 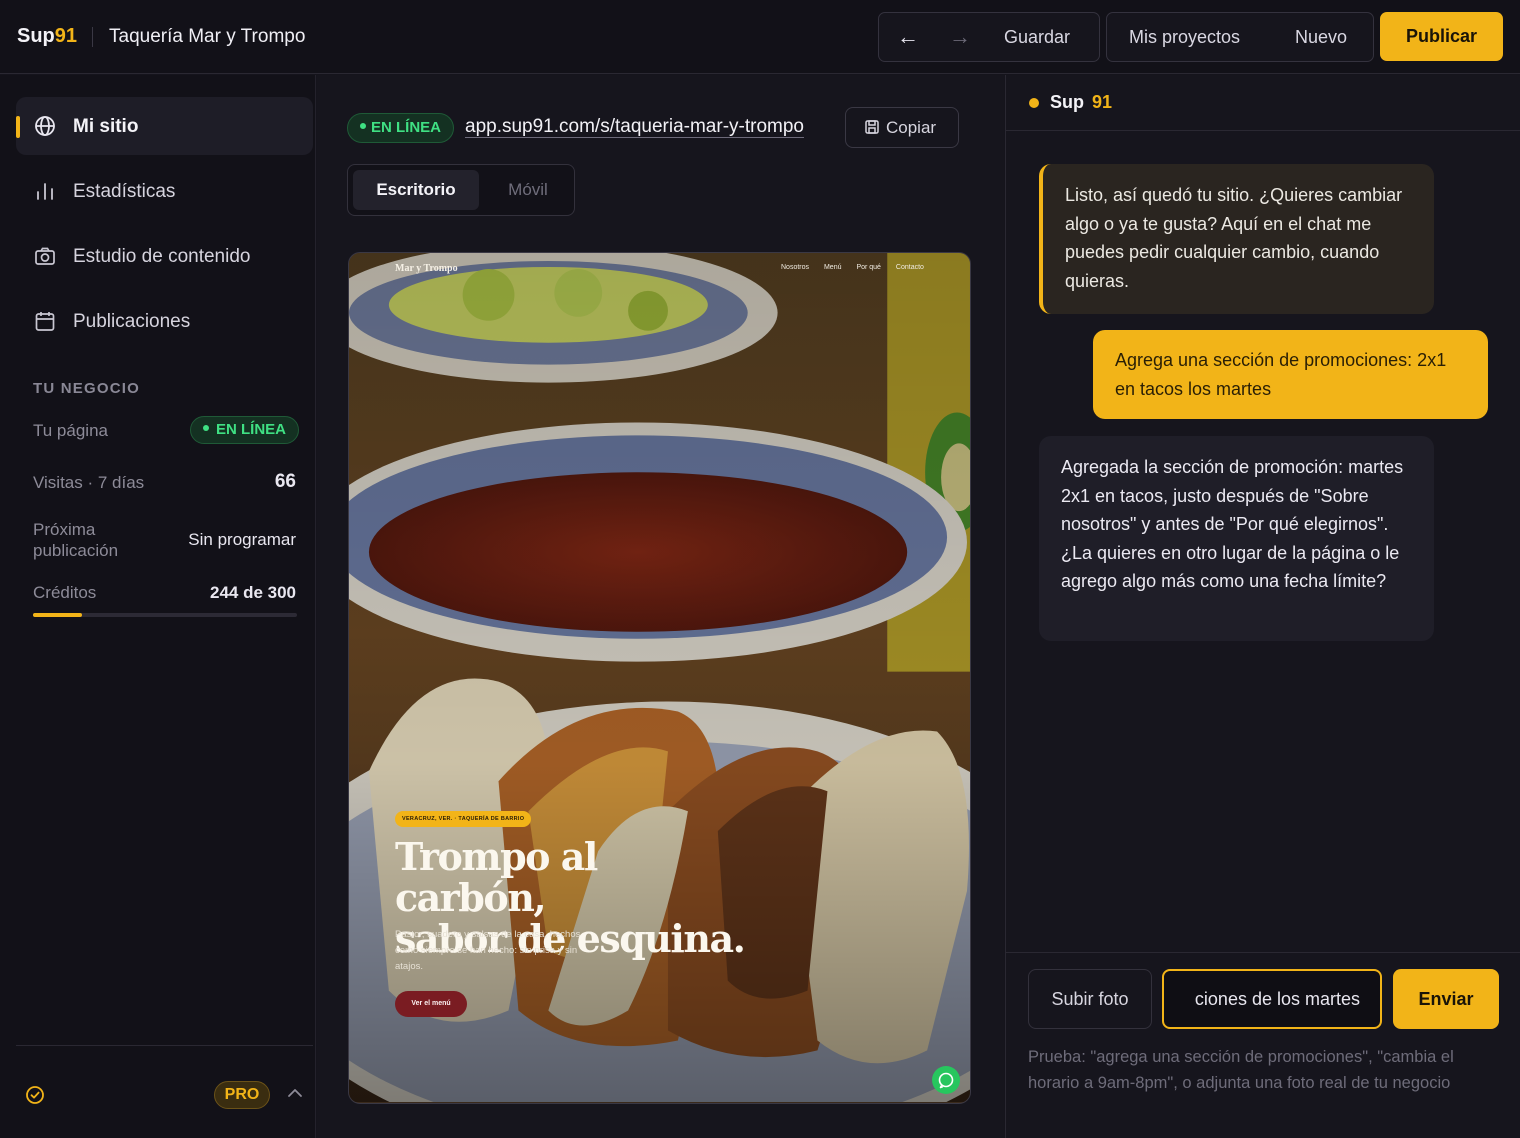 What do you see at coordinates (1034, 103) in the screenshot?
I see `assistant-status-dot` at bounding box center [1034, 103].